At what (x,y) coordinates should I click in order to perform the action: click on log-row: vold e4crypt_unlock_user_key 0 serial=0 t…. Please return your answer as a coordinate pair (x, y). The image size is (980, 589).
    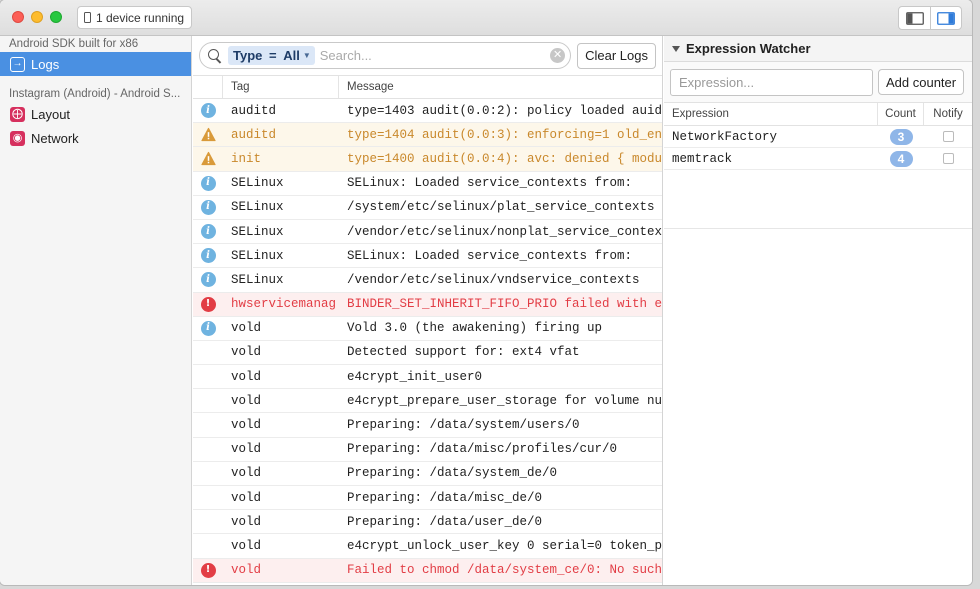
    Looking at the image, I should click on (427, 546).